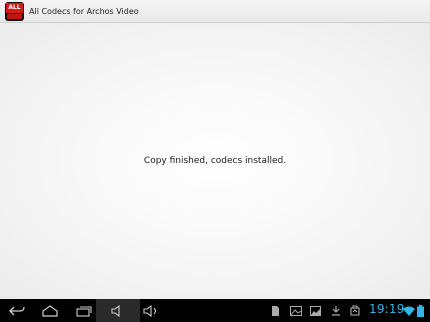 This screenshot has height=322, width=430. Describe the element at coordinates (84, 311) in the screenshot. I see `recent-apps-icon` at that location.